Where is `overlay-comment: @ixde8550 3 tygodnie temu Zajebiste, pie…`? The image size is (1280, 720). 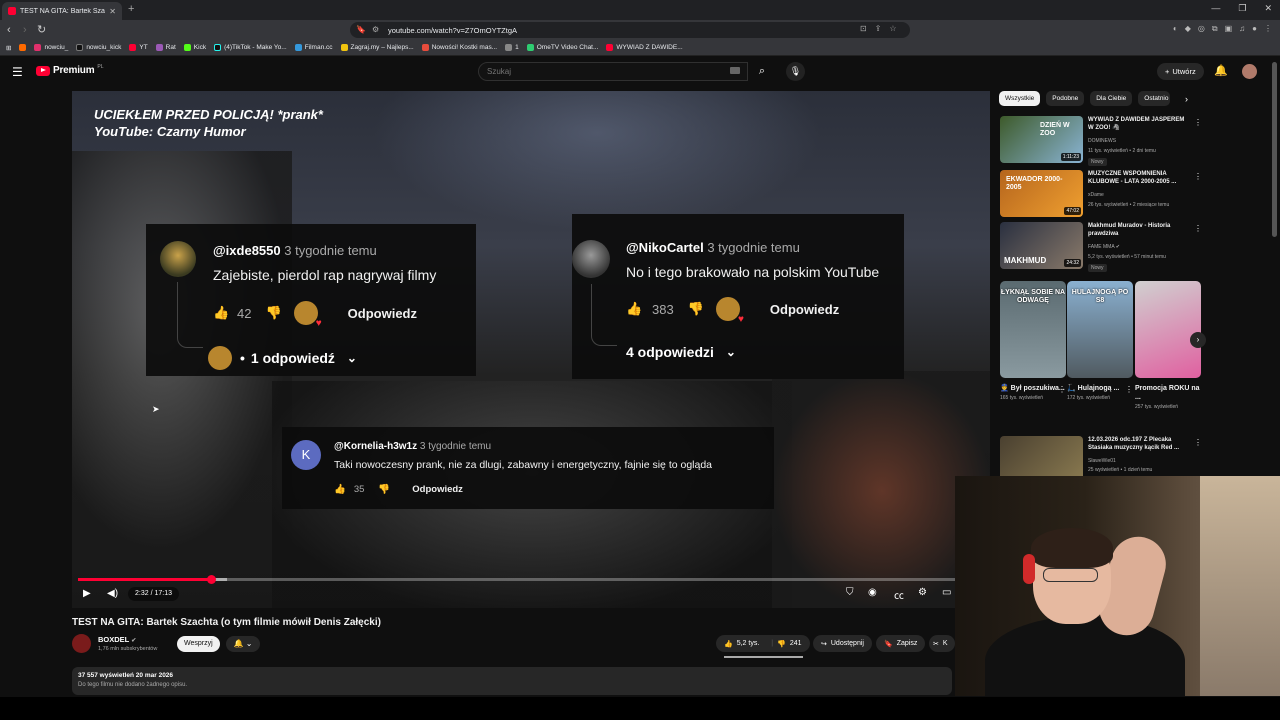
overlay-comment: @ixde8550 3 tygodnie temu Zajebiste, pie… is located at coordinates (311, 300).